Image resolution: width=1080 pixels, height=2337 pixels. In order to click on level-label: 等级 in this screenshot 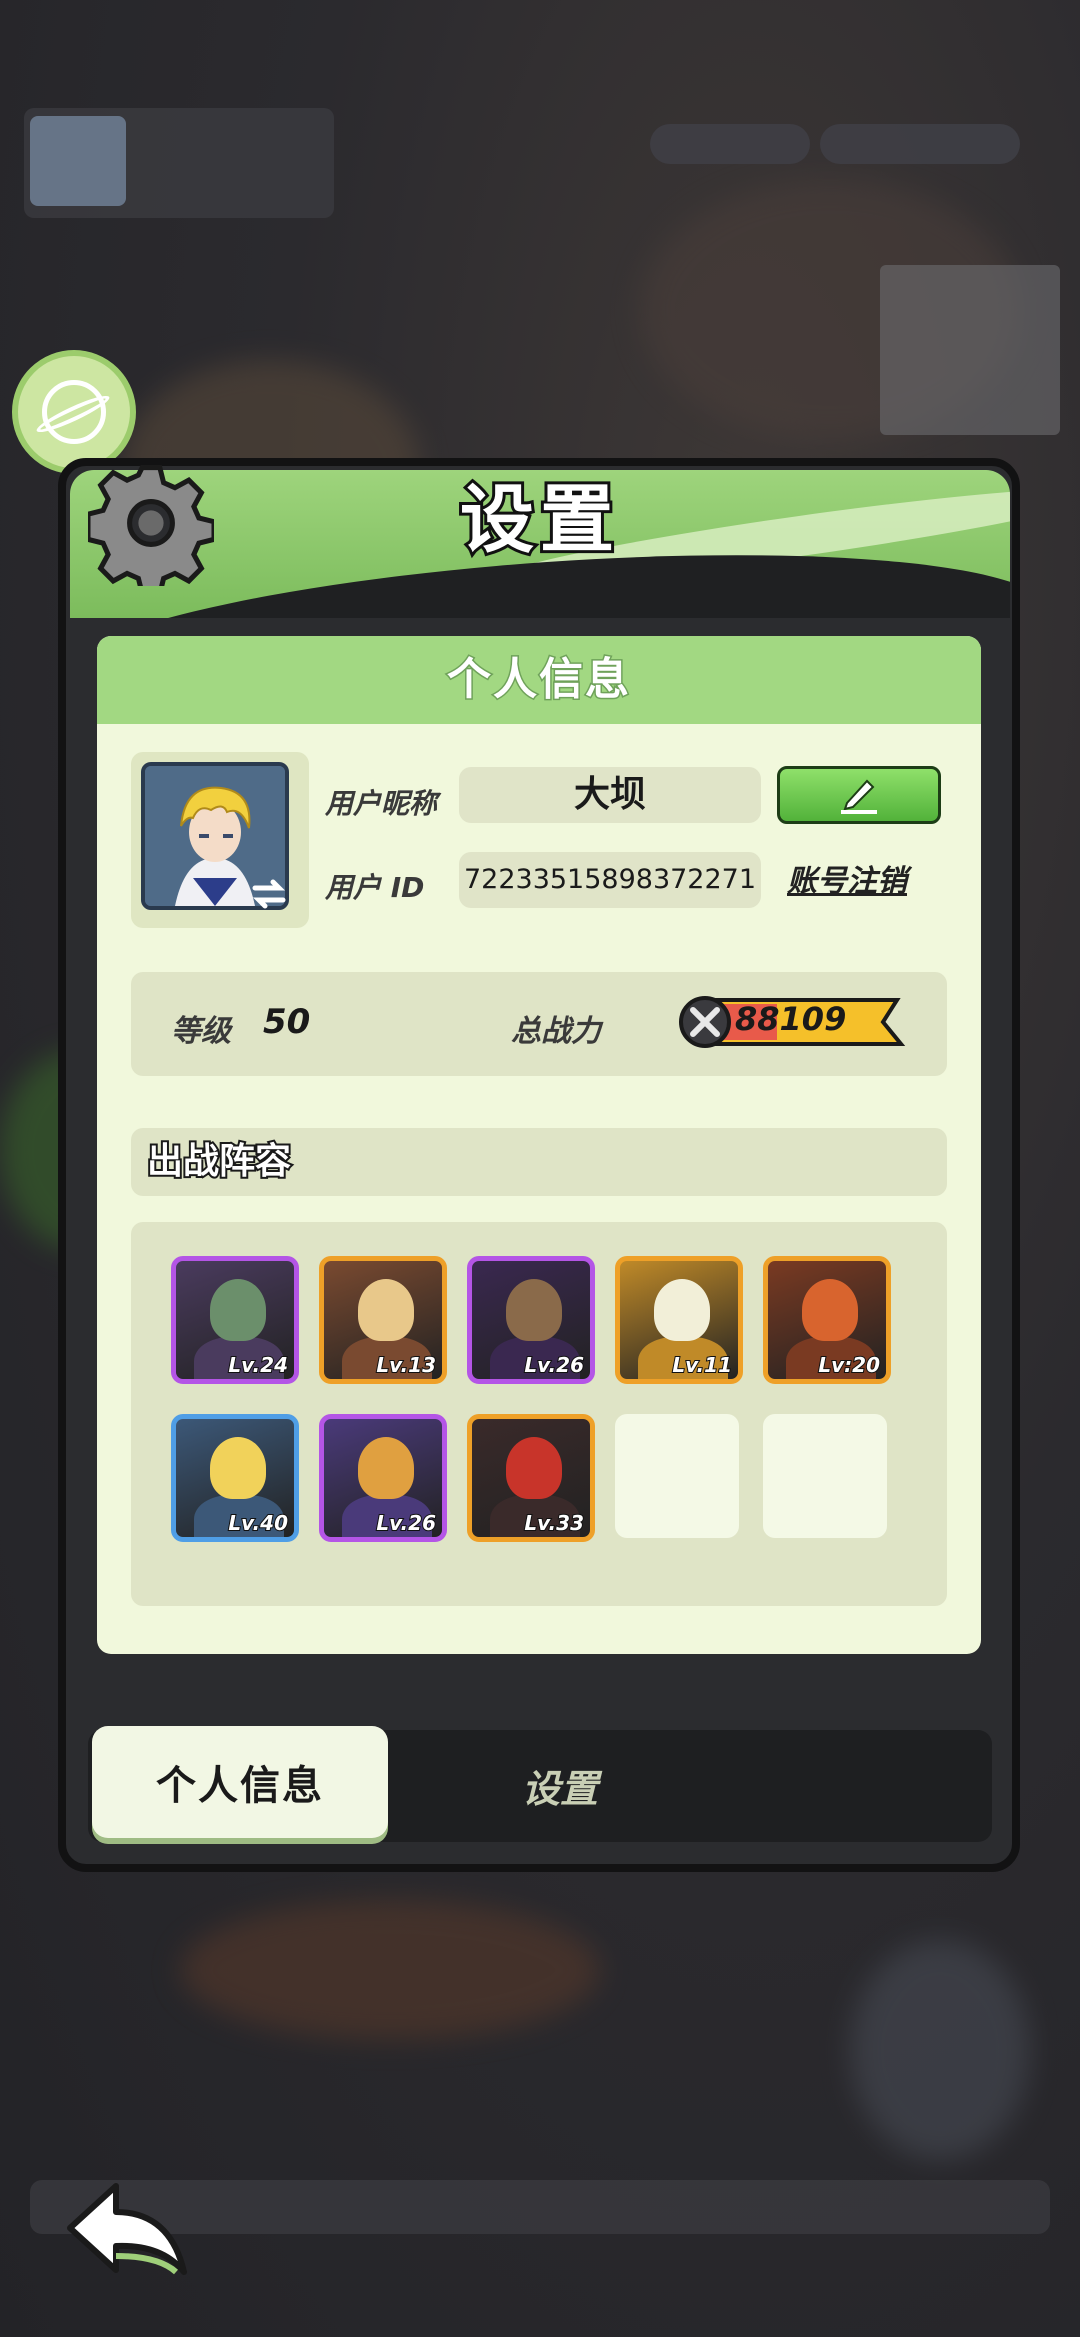, I will do `click(201, 1031)`.